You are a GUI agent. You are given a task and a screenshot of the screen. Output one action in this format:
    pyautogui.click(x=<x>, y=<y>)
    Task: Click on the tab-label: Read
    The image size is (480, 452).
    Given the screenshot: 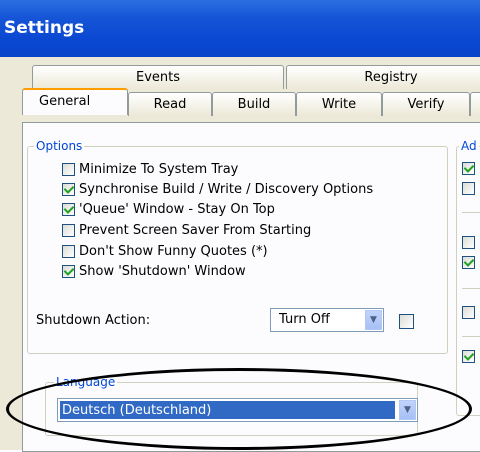 What is the action you would take?
    pyautogui.click(x=170, y=104)
    